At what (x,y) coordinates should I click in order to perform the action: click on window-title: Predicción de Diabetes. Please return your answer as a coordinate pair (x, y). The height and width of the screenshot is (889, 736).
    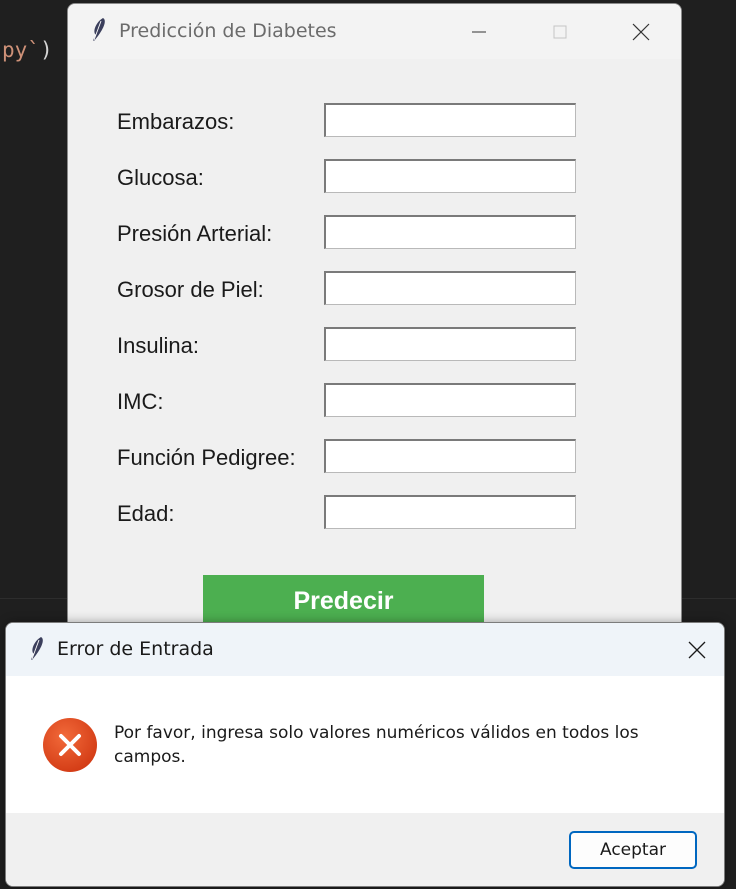
    Looking at the image, I should click on (228, 31).